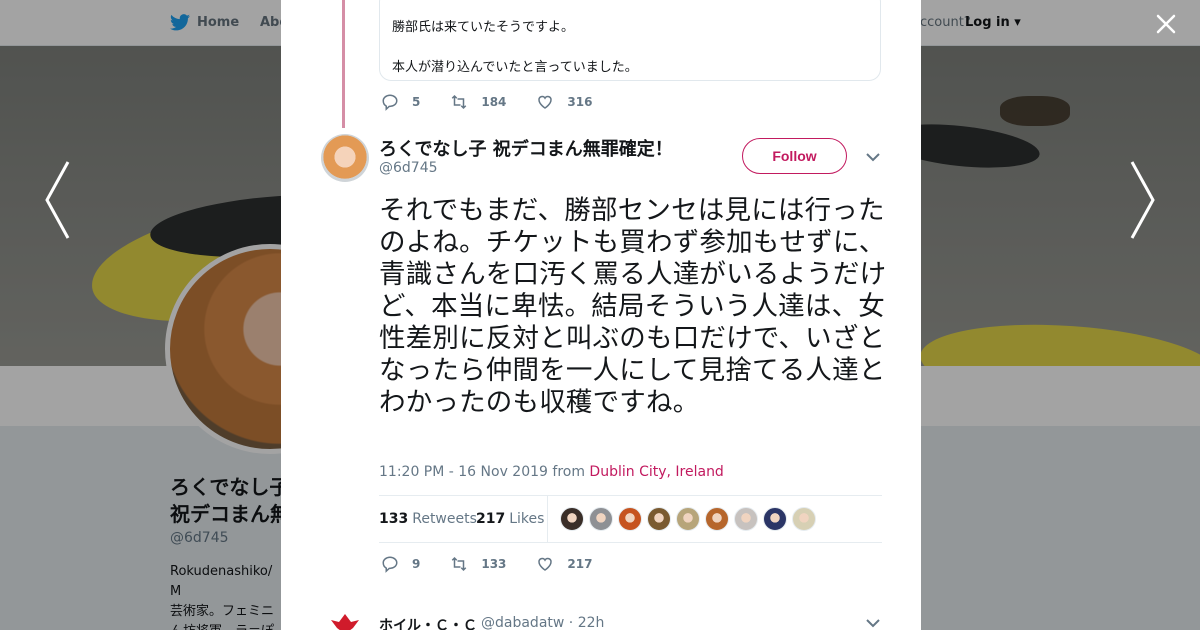  I want to click on retweet-button: 184, so click(478, 102).